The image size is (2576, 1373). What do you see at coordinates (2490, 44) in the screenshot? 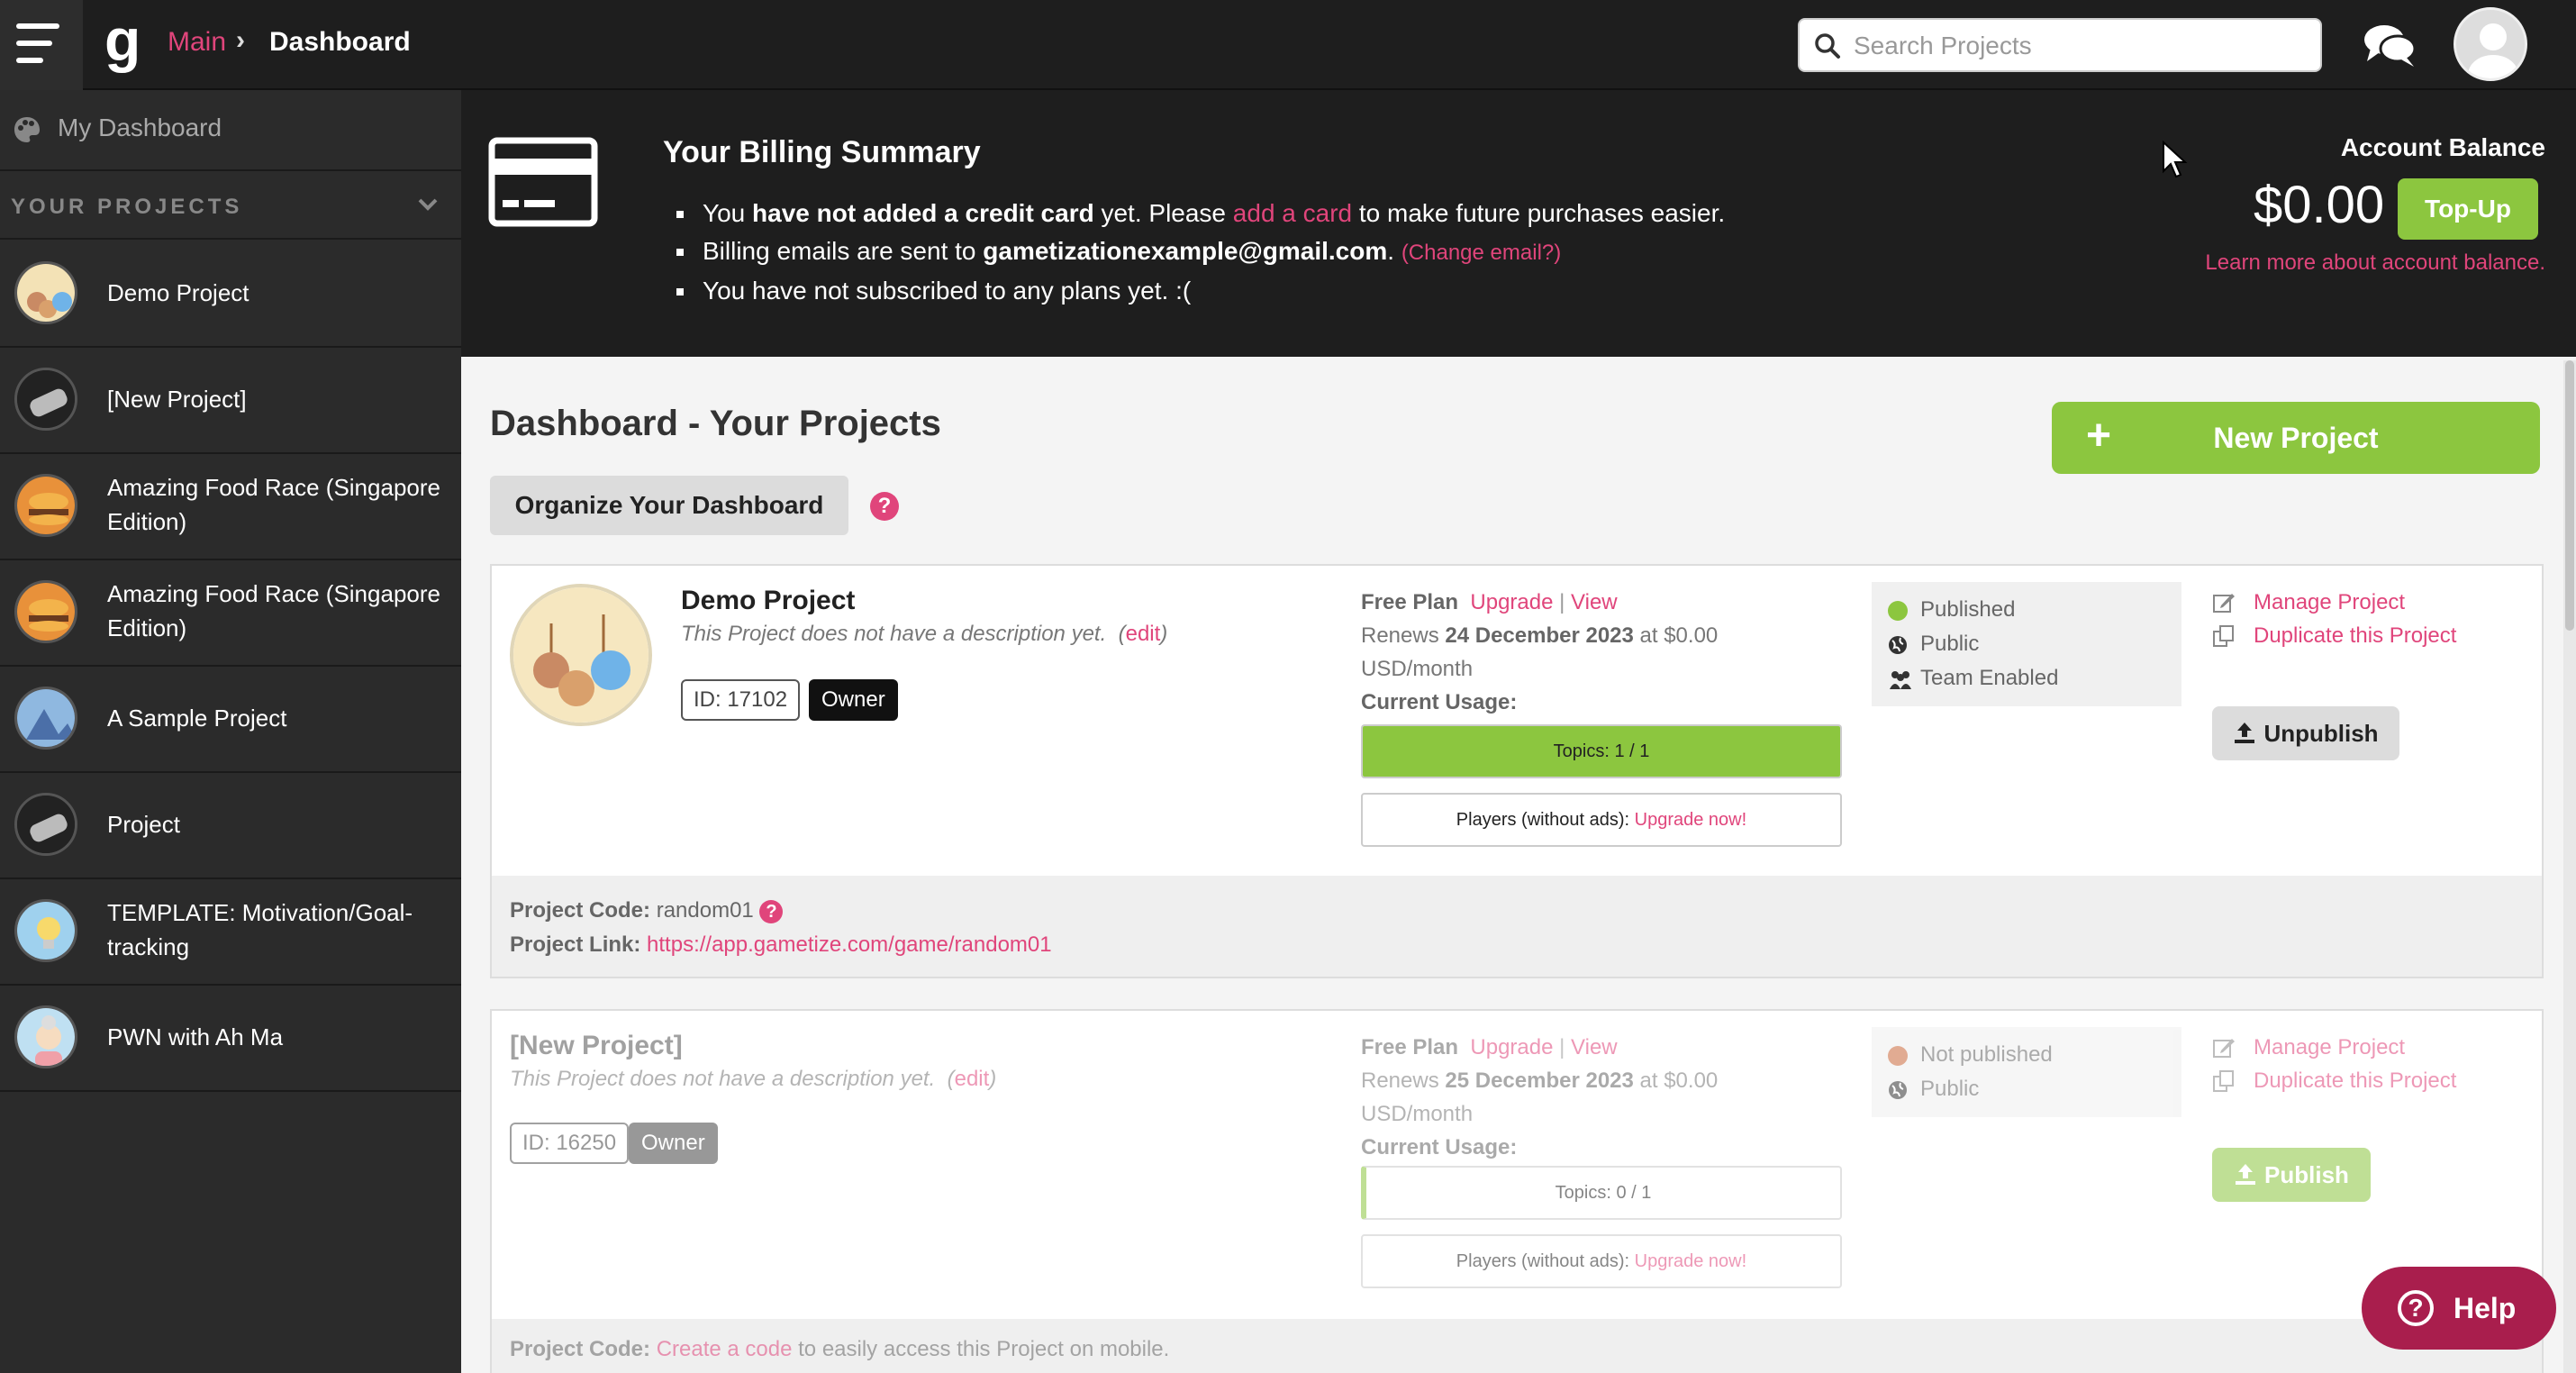
I see `user-avatar` at bounding box center [2490, 44].